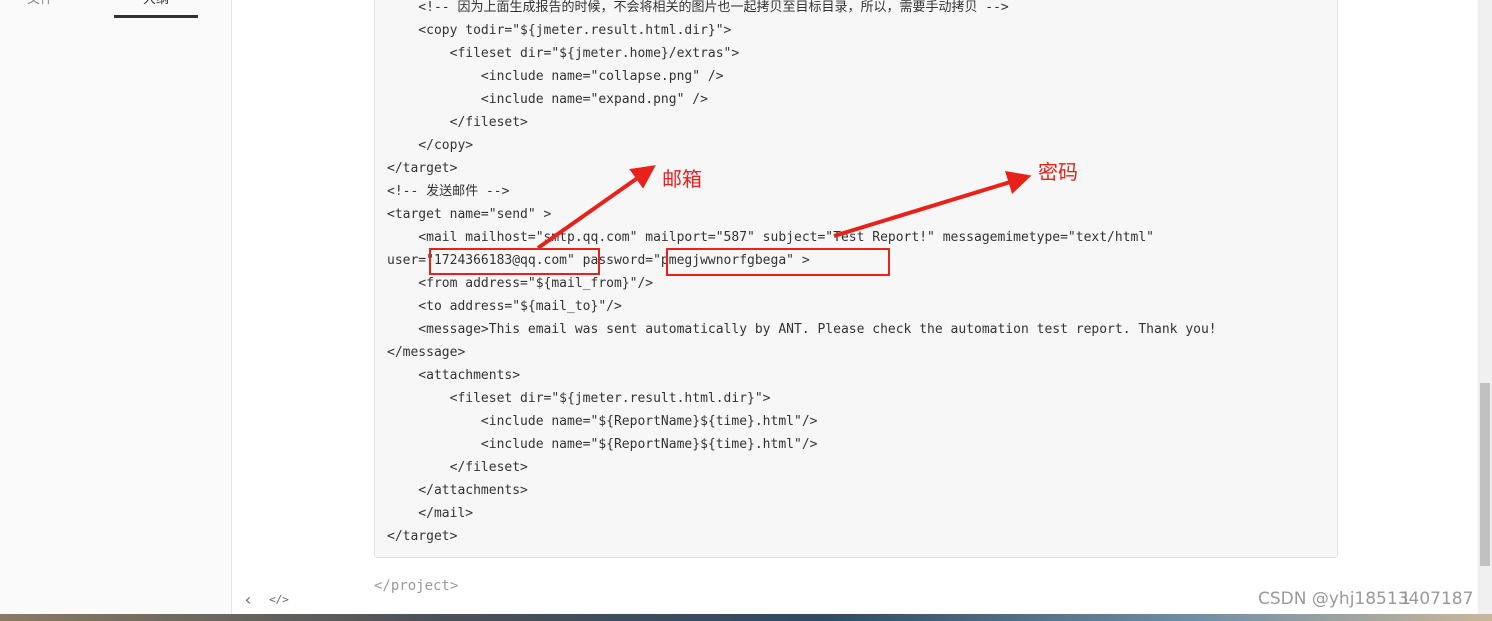  What do you see at coordinates (279, 600) in the screenshot?
I see `source-code-mode-icon: </>` at bounding box center [279, 600].